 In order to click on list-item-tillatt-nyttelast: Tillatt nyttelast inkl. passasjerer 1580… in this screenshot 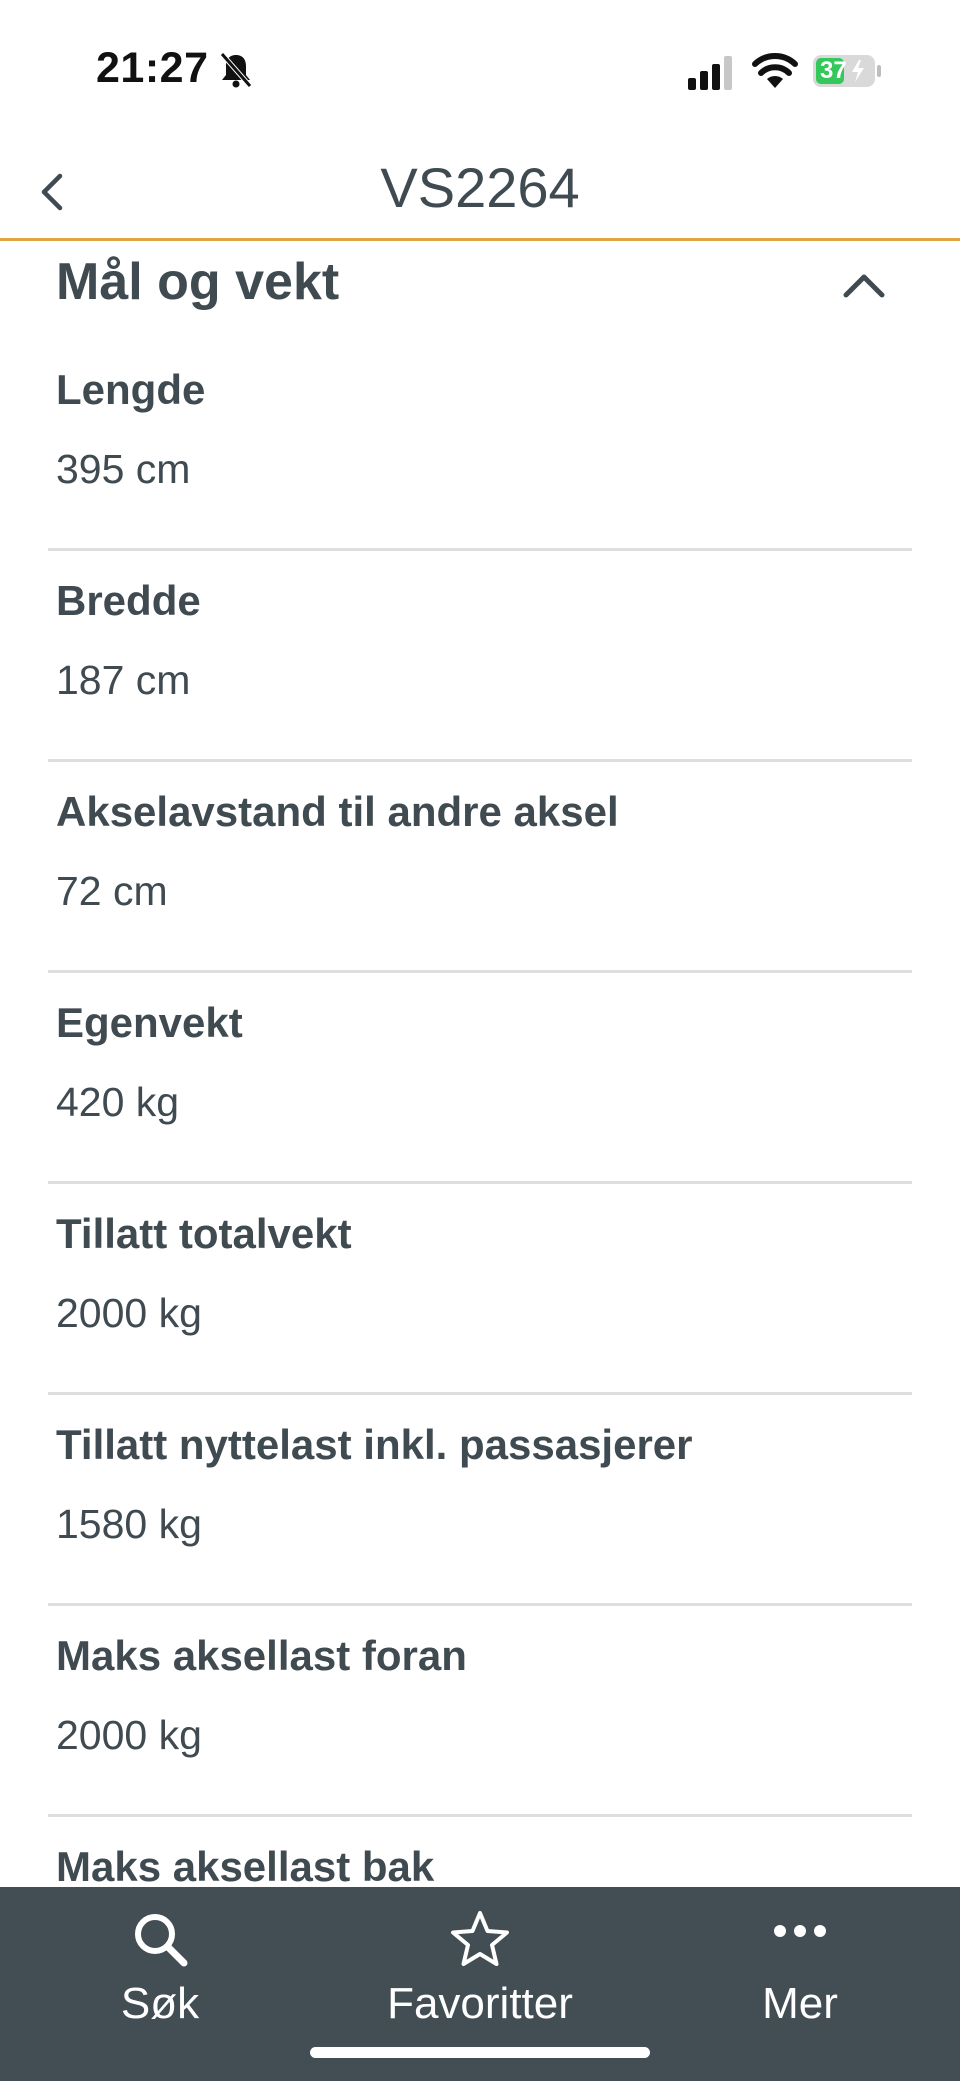, I will do `click(480, 1500)`.